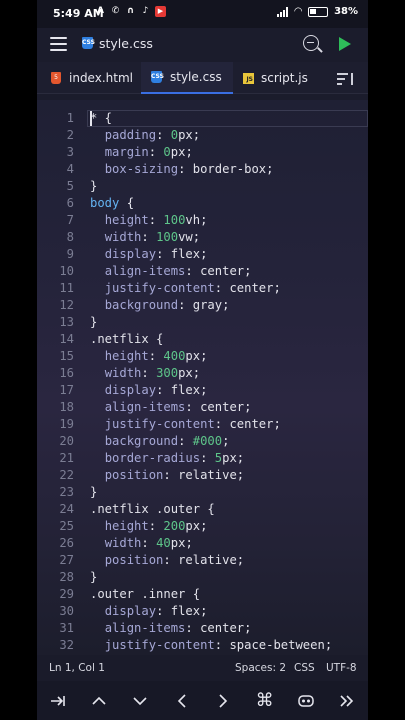 The image size is (405, 720). I want to click on code-line: 25 height: 200px;, so click(202, 526).